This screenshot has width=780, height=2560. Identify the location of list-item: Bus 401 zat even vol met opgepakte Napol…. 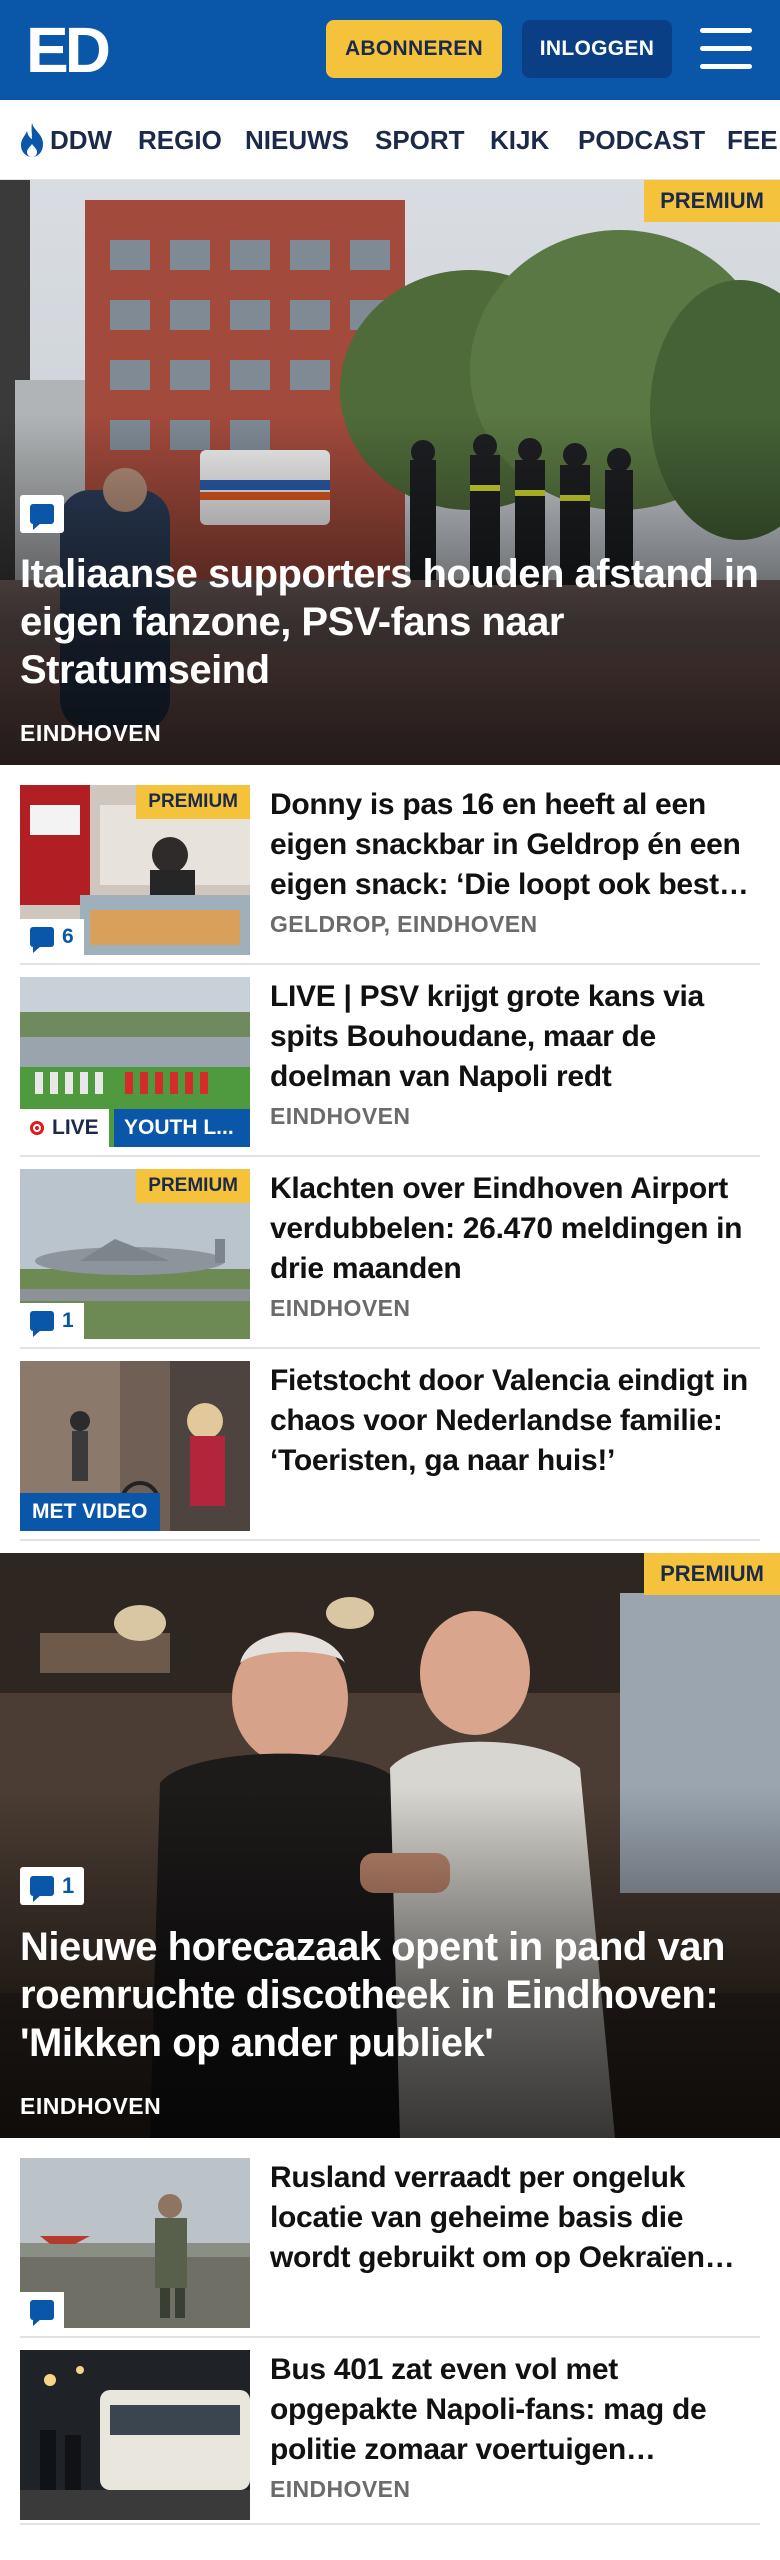
(390, 2437).